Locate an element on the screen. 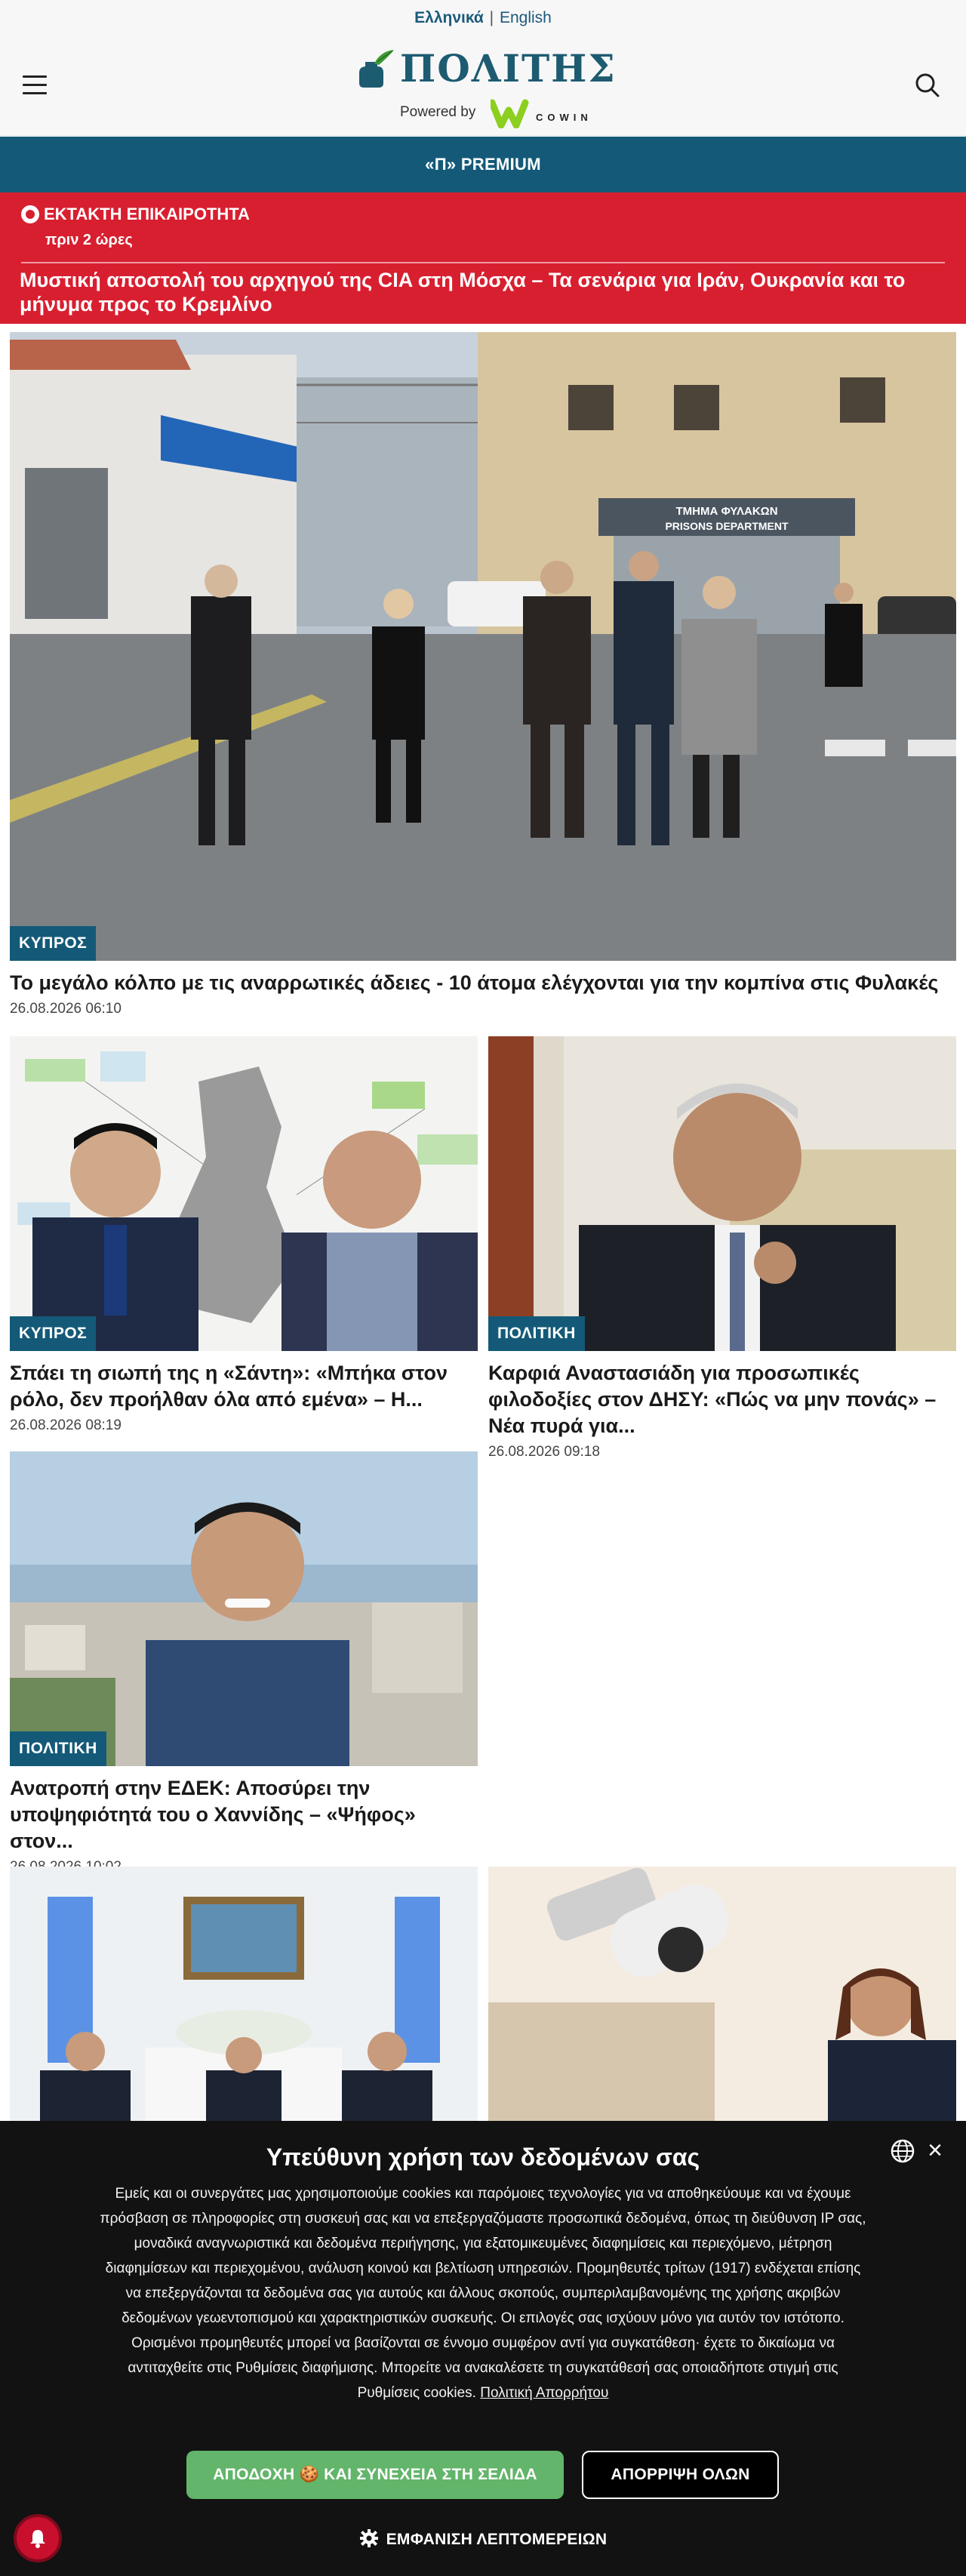 Image resolution: width=966 pixels, height=2576 pixels. show-details-button: ΕΜΦΑΝΙΣΗ ΛΕΠΤΟΜΕΡΕΙΩΝ is located at coordinates (483, 2538).